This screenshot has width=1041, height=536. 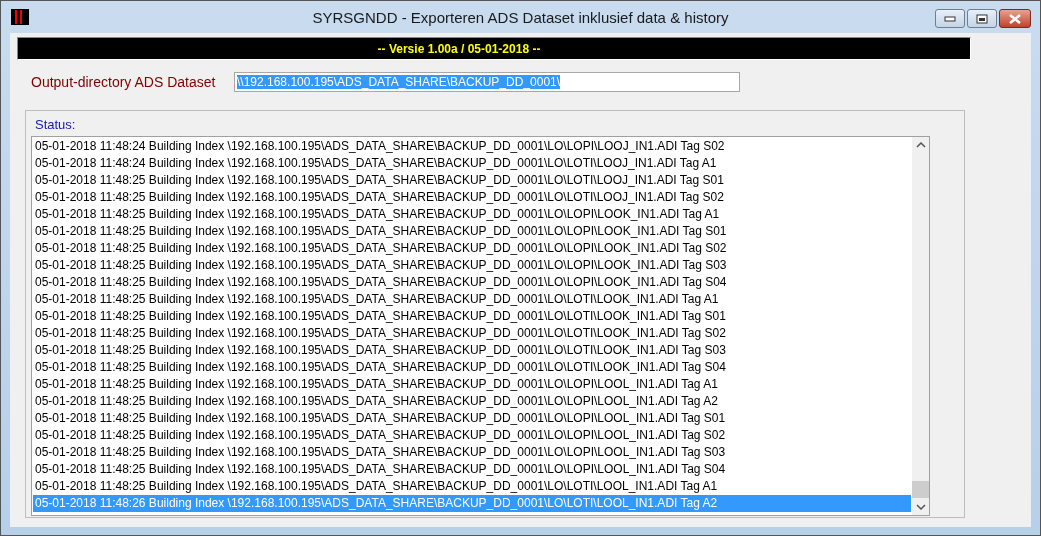 What do you see at coordinates (472, 316) in the screenshot?
I see `log-row: 05-01-2018 11:48:25 Building Index \192.168.100.195\ADS_DATA_SHARE\BACKUP_DD_0001\LO\LOTI\LOOK_IN1.ADI Tag S01` at bounding box center [472, 316].